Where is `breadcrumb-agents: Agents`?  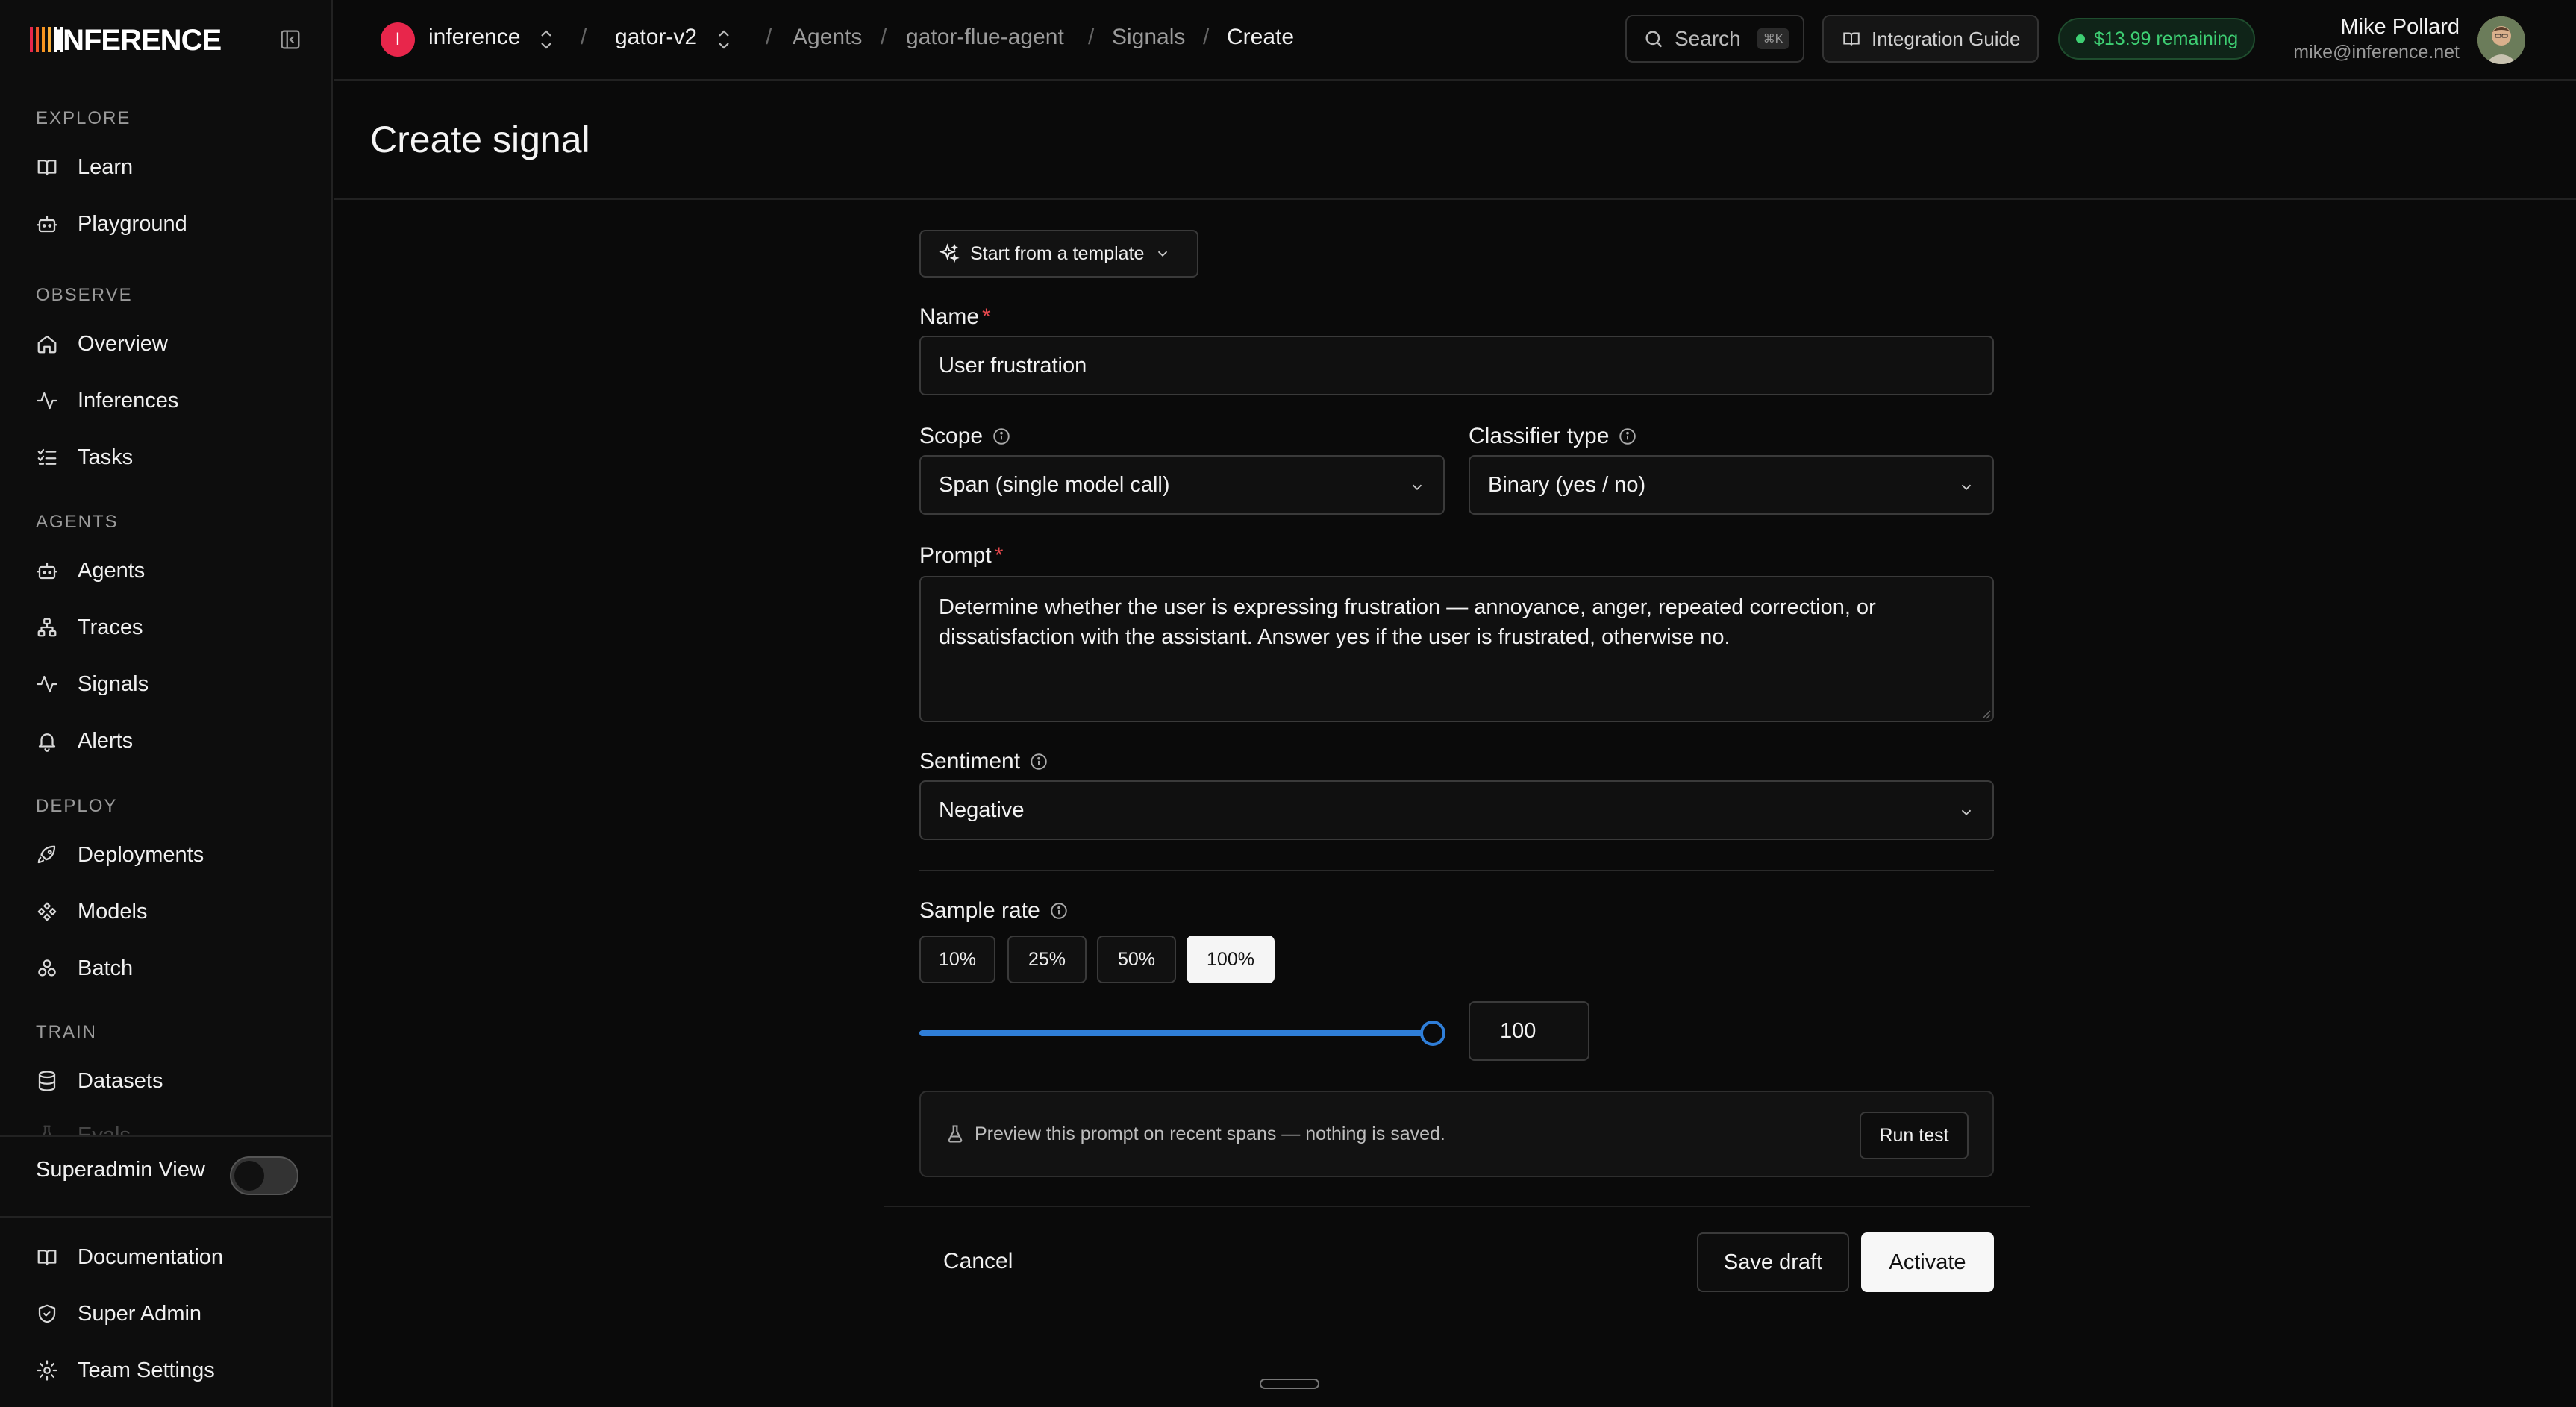
breadcrumb-agents: Agents is located at coordinates (827, 37).